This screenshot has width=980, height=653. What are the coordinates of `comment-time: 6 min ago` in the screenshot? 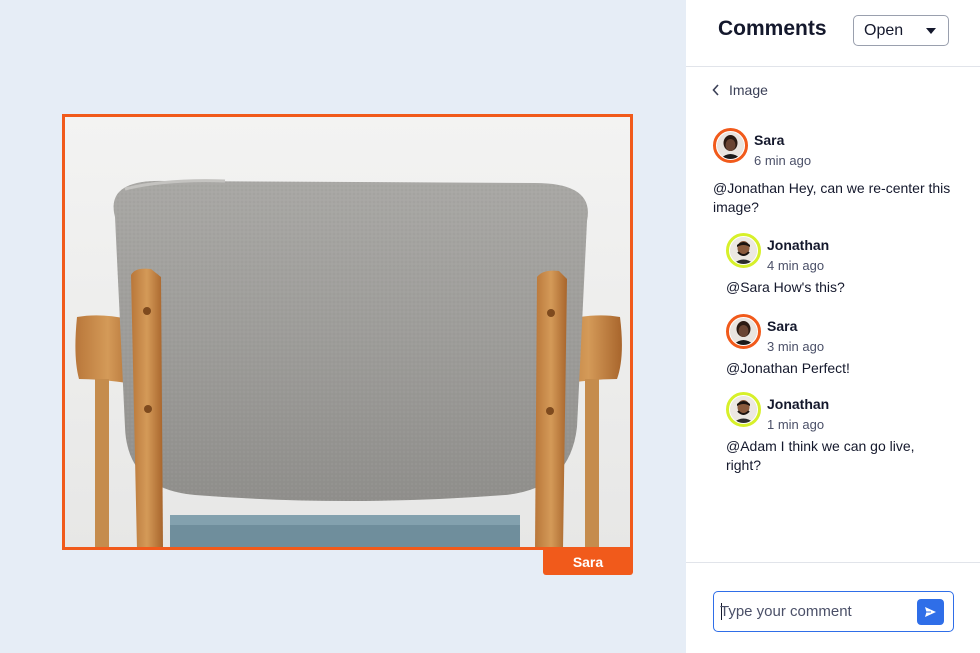 It's located at (783, 160).